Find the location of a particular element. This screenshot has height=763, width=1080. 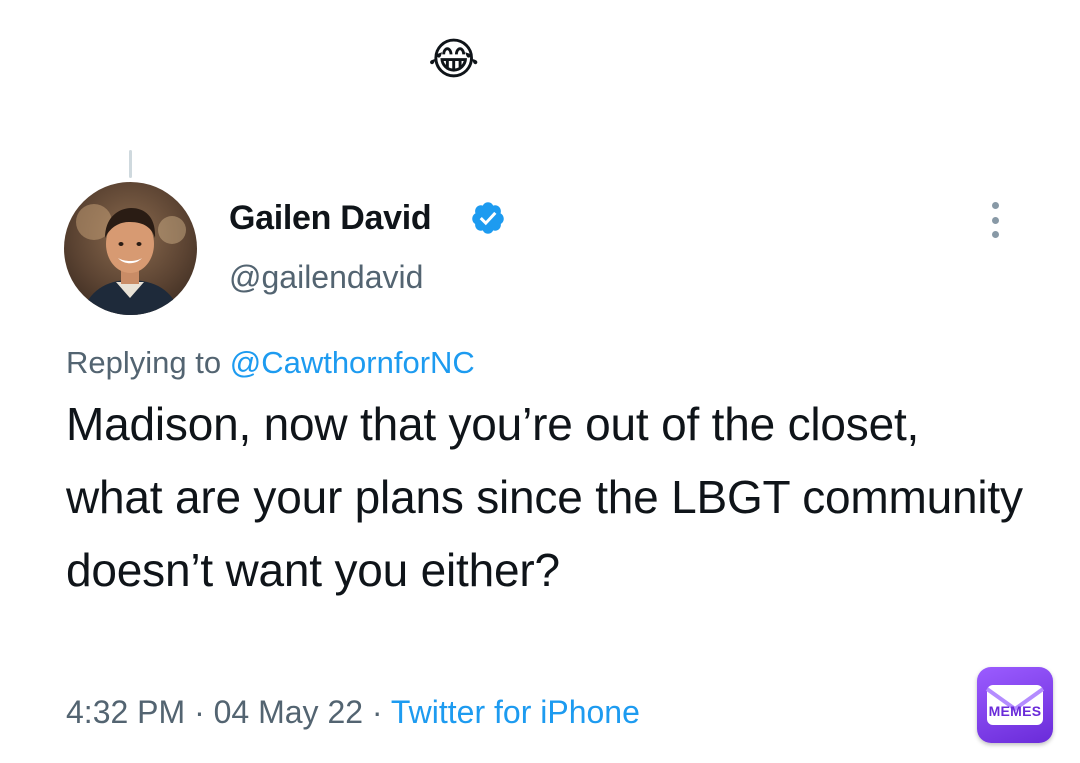

memes-watermark: MEMES is located at coordinates (1015, 705).